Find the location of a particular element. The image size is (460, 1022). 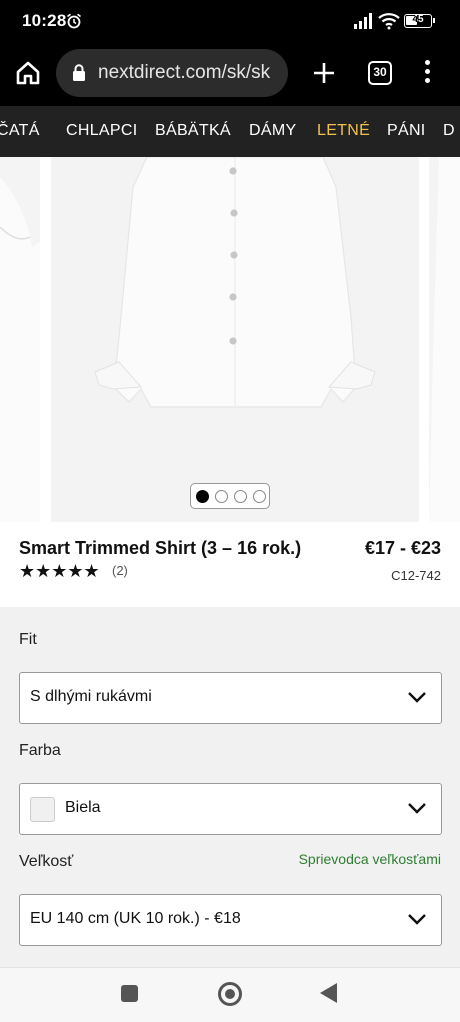

browser-toolbar: nextdirect.com/sk/sk 30 is located at coordinates (230, 75).